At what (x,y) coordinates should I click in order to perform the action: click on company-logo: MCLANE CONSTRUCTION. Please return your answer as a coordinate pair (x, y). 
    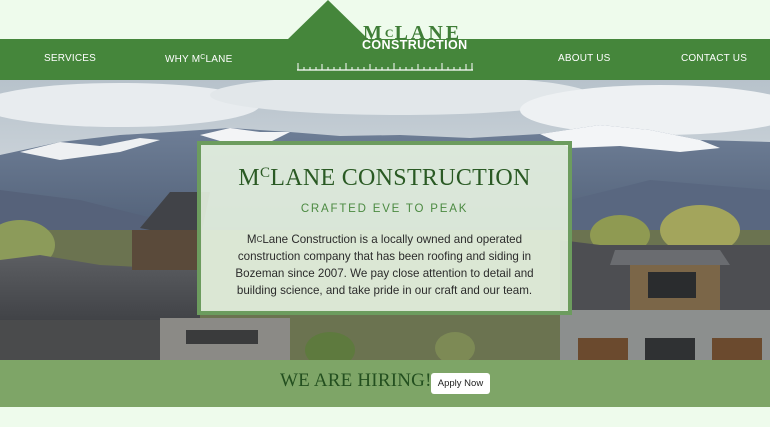
    Looking at the image, I should click on (386, 48).